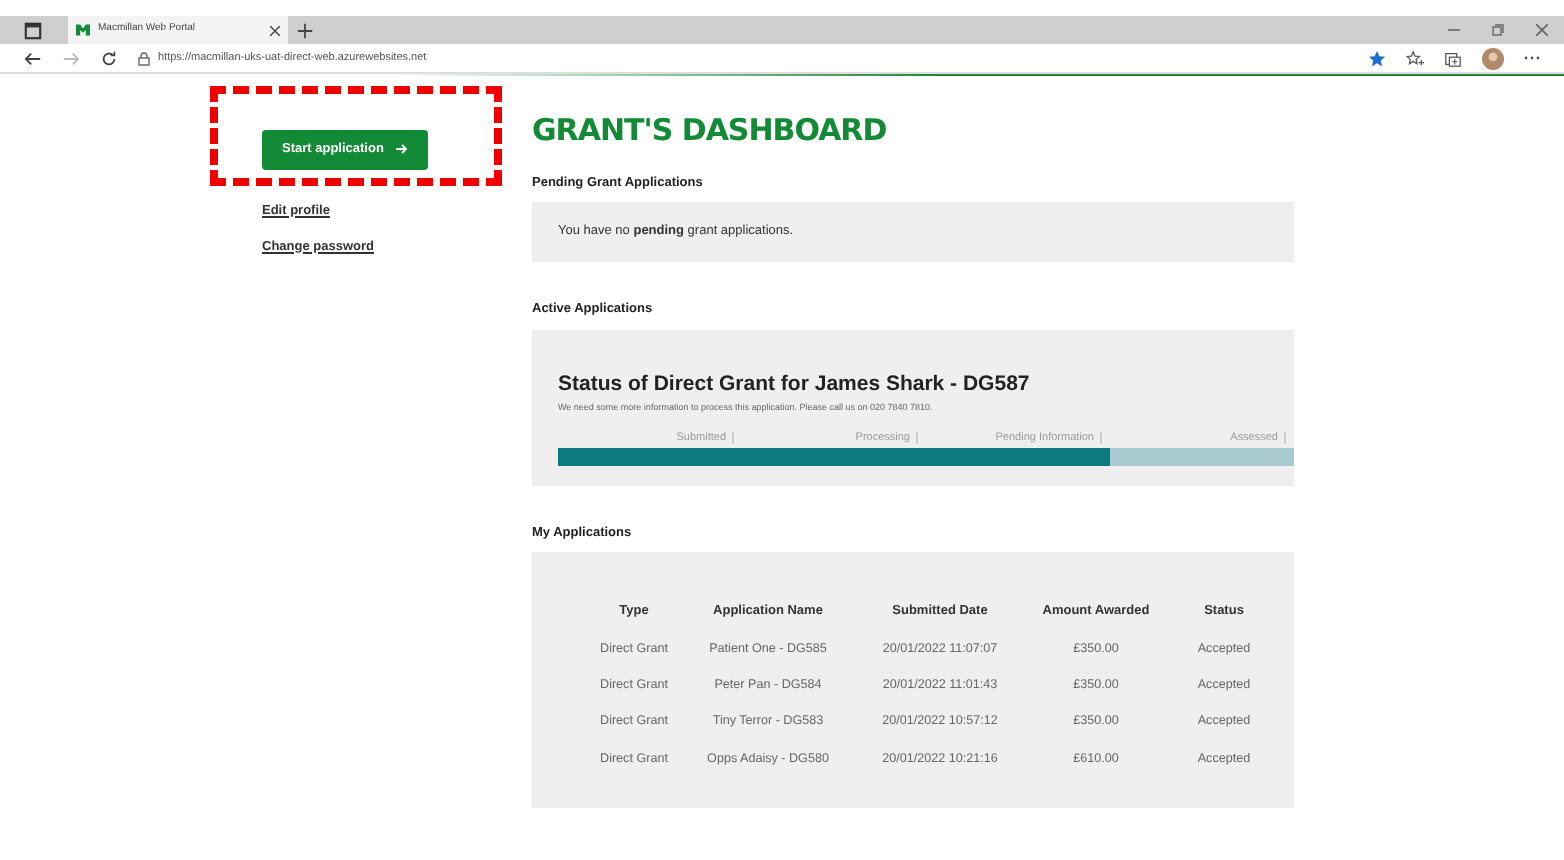 The height and width of the screenshot is (860, 1564). I want to click on tab-actions-icon, so click(33, 30).